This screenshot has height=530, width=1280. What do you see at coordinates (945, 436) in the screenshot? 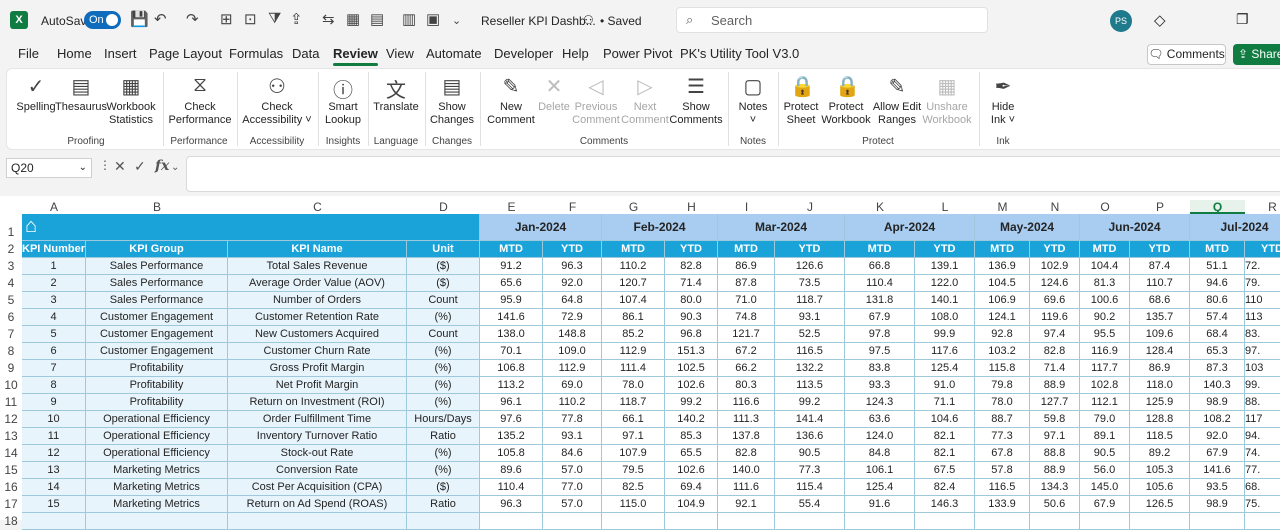
I see `table-cell: 82.1` at bounding box center [945, 436].